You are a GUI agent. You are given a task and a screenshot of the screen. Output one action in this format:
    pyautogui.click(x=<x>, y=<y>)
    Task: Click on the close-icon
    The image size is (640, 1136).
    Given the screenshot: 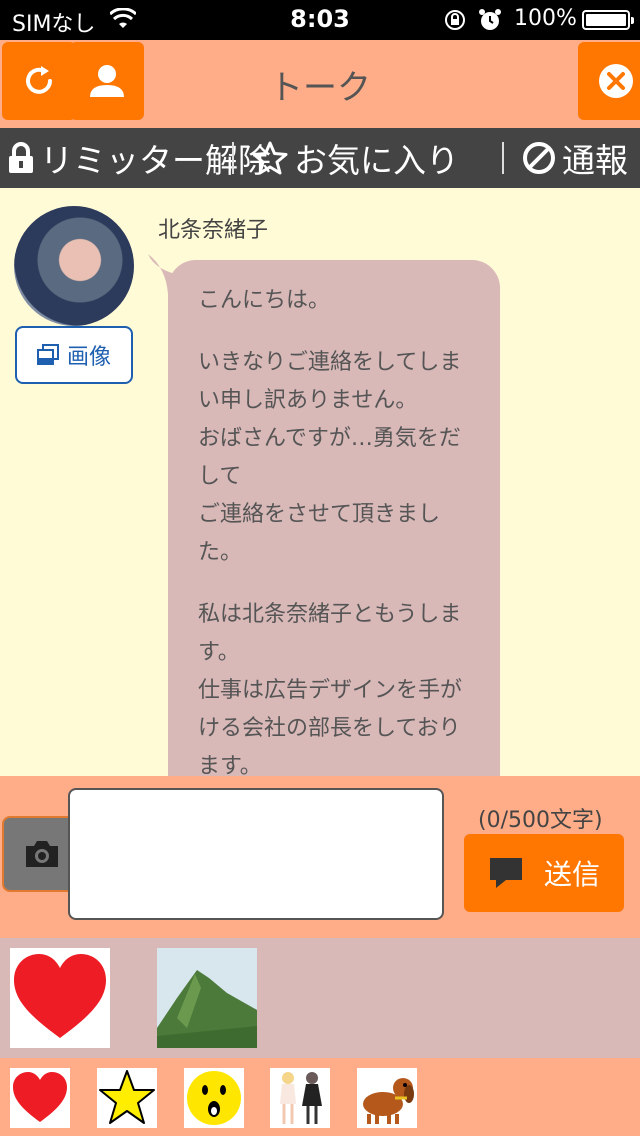 What is the action you would take?
    pyautogui.click(x=616, y=81)
    